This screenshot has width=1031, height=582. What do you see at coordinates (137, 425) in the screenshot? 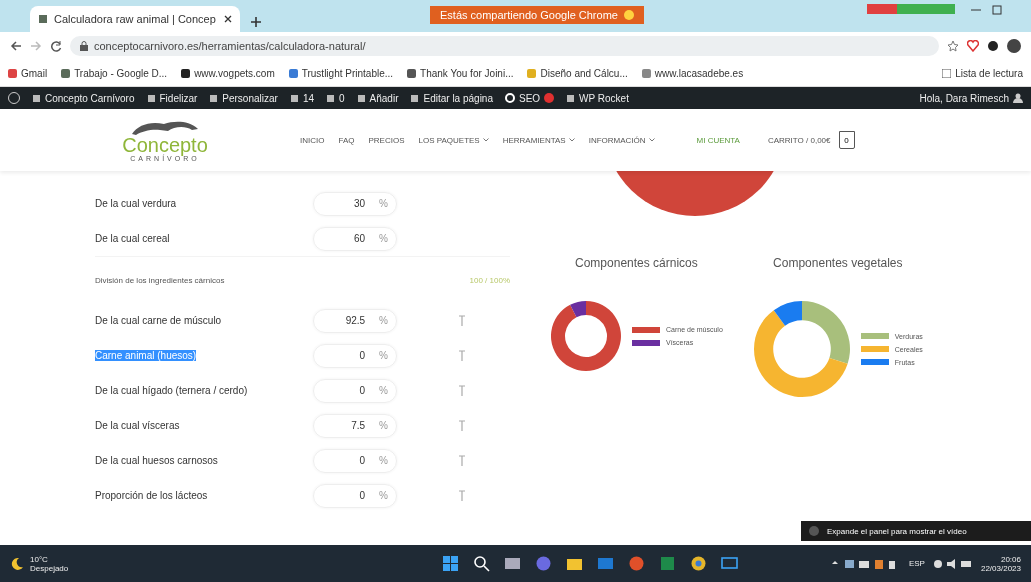
I see `field-label: De la cual vísceras` at bounding box center [137, 425].